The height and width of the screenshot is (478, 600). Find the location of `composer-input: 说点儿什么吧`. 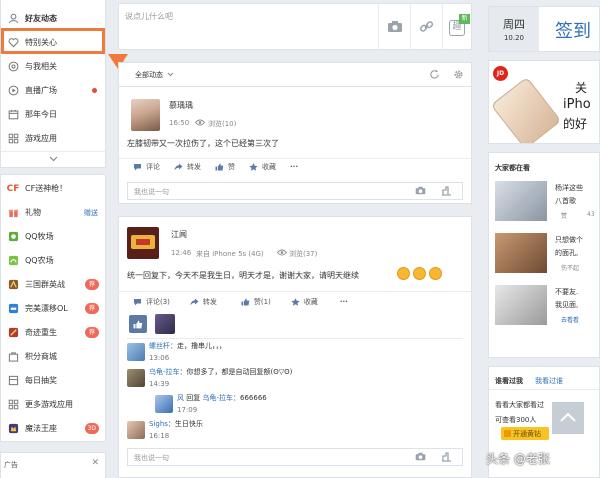

composer-input: 说点儿什么吧 is located at coordinates (149, 16).